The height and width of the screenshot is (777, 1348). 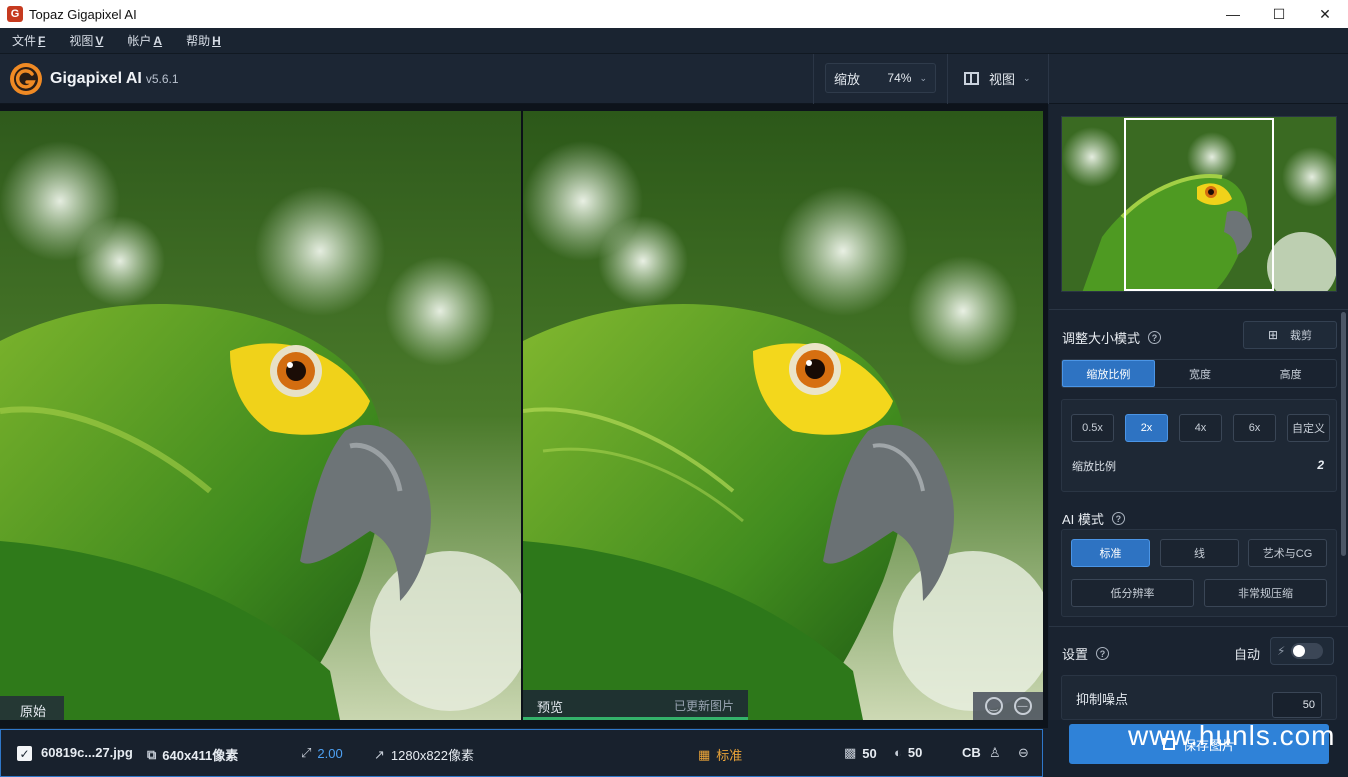 I want to click on maximize-button: ☐, so click(x=1279, y=14).